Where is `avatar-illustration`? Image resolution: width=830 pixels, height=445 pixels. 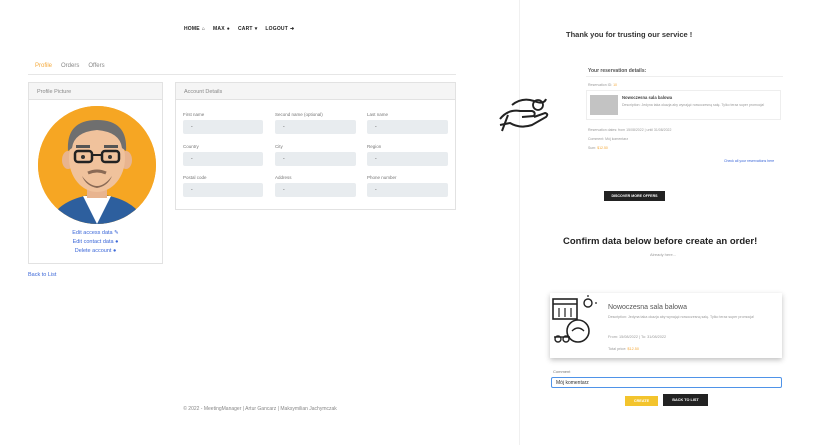
avatar-illustration is located at coordinates (97, 165).